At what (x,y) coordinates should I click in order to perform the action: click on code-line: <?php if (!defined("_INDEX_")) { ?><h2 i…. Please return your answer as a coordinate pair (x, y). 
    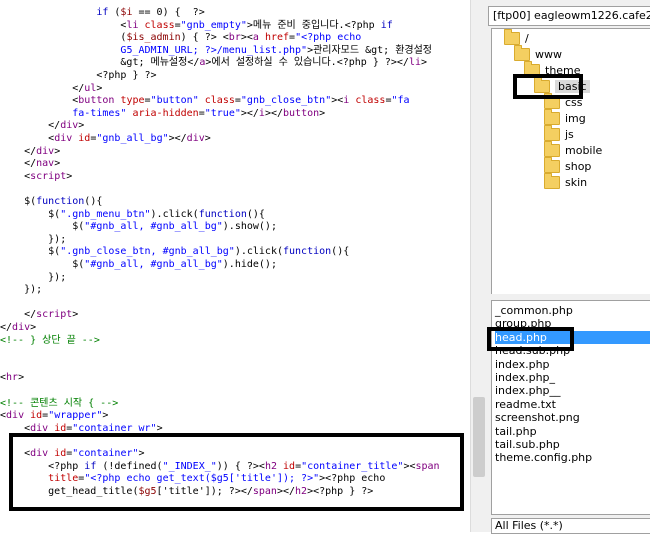
    Looking at the image, I should click on (220, 467).